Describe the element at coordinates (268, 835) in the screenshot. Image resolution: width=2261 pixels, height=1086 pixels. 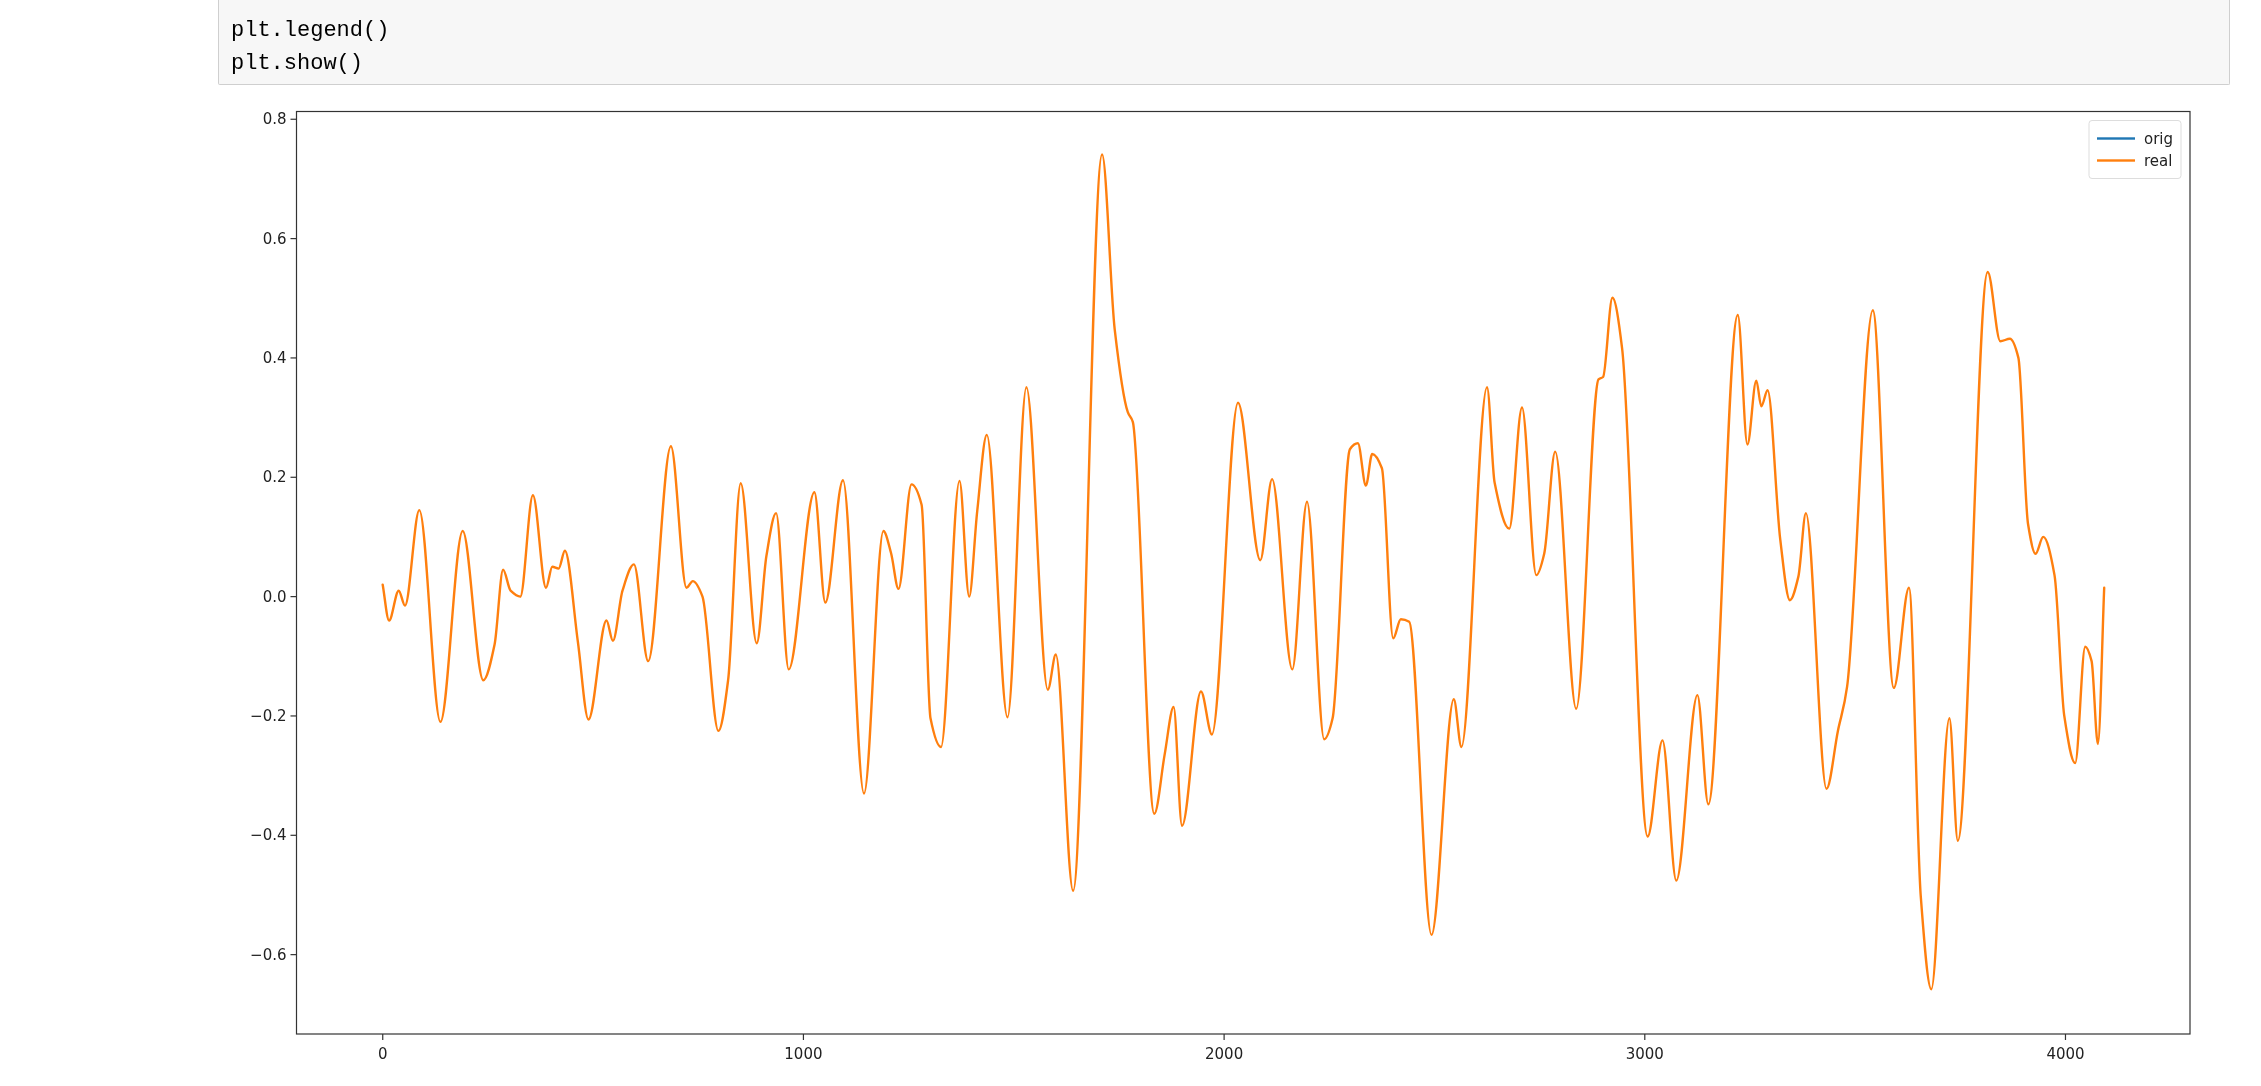
I see `tick-label: −0.4` at that location.